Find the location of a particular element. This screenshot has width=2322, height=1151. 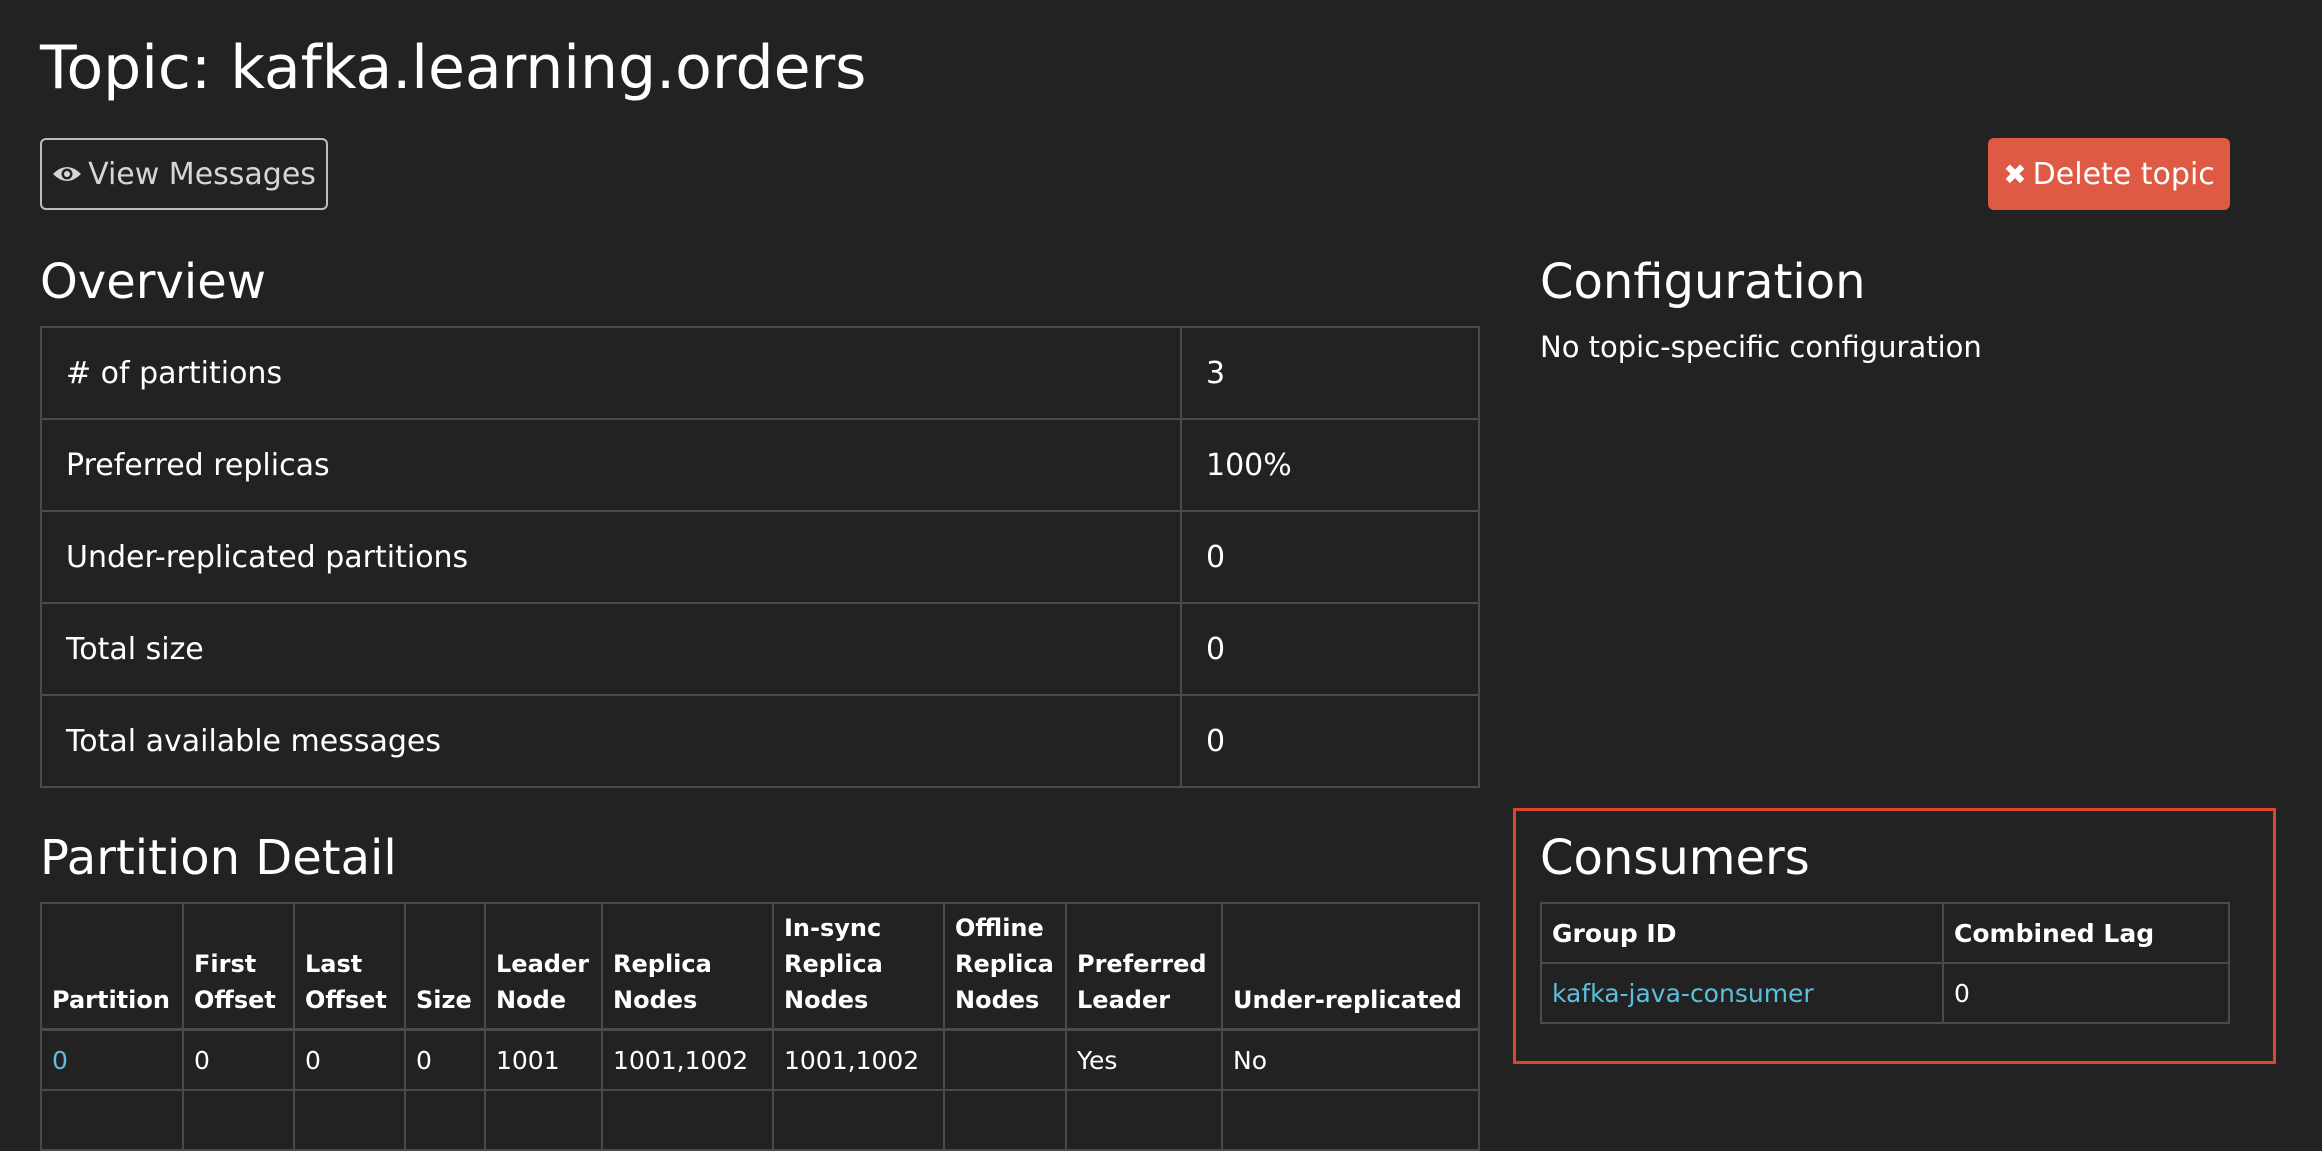

table-row: kafka-java-consumer 0 is located at coordinates (1885, 993).